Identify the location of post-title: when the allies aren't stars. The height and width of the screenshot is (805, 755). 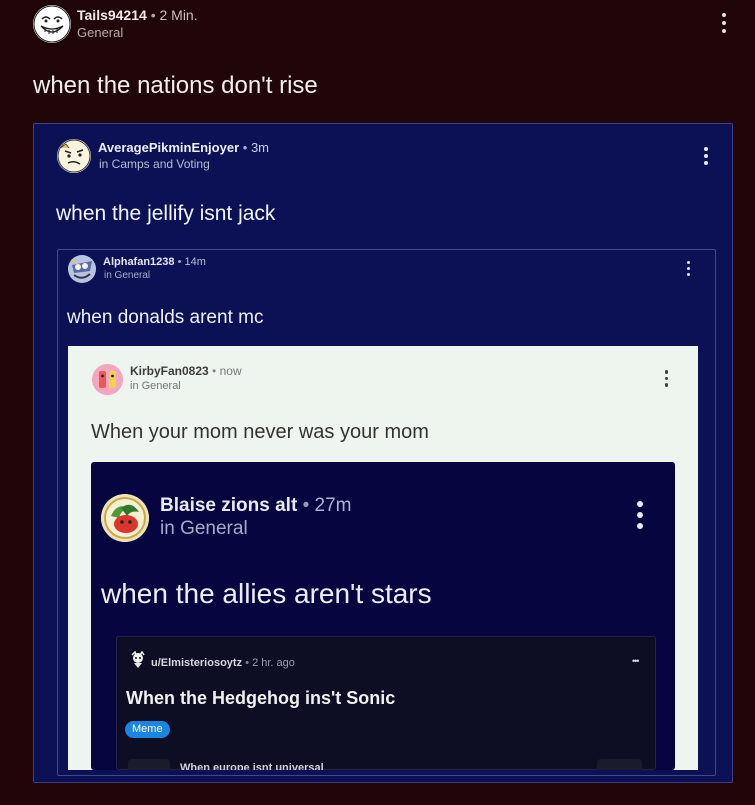
(266, 593).